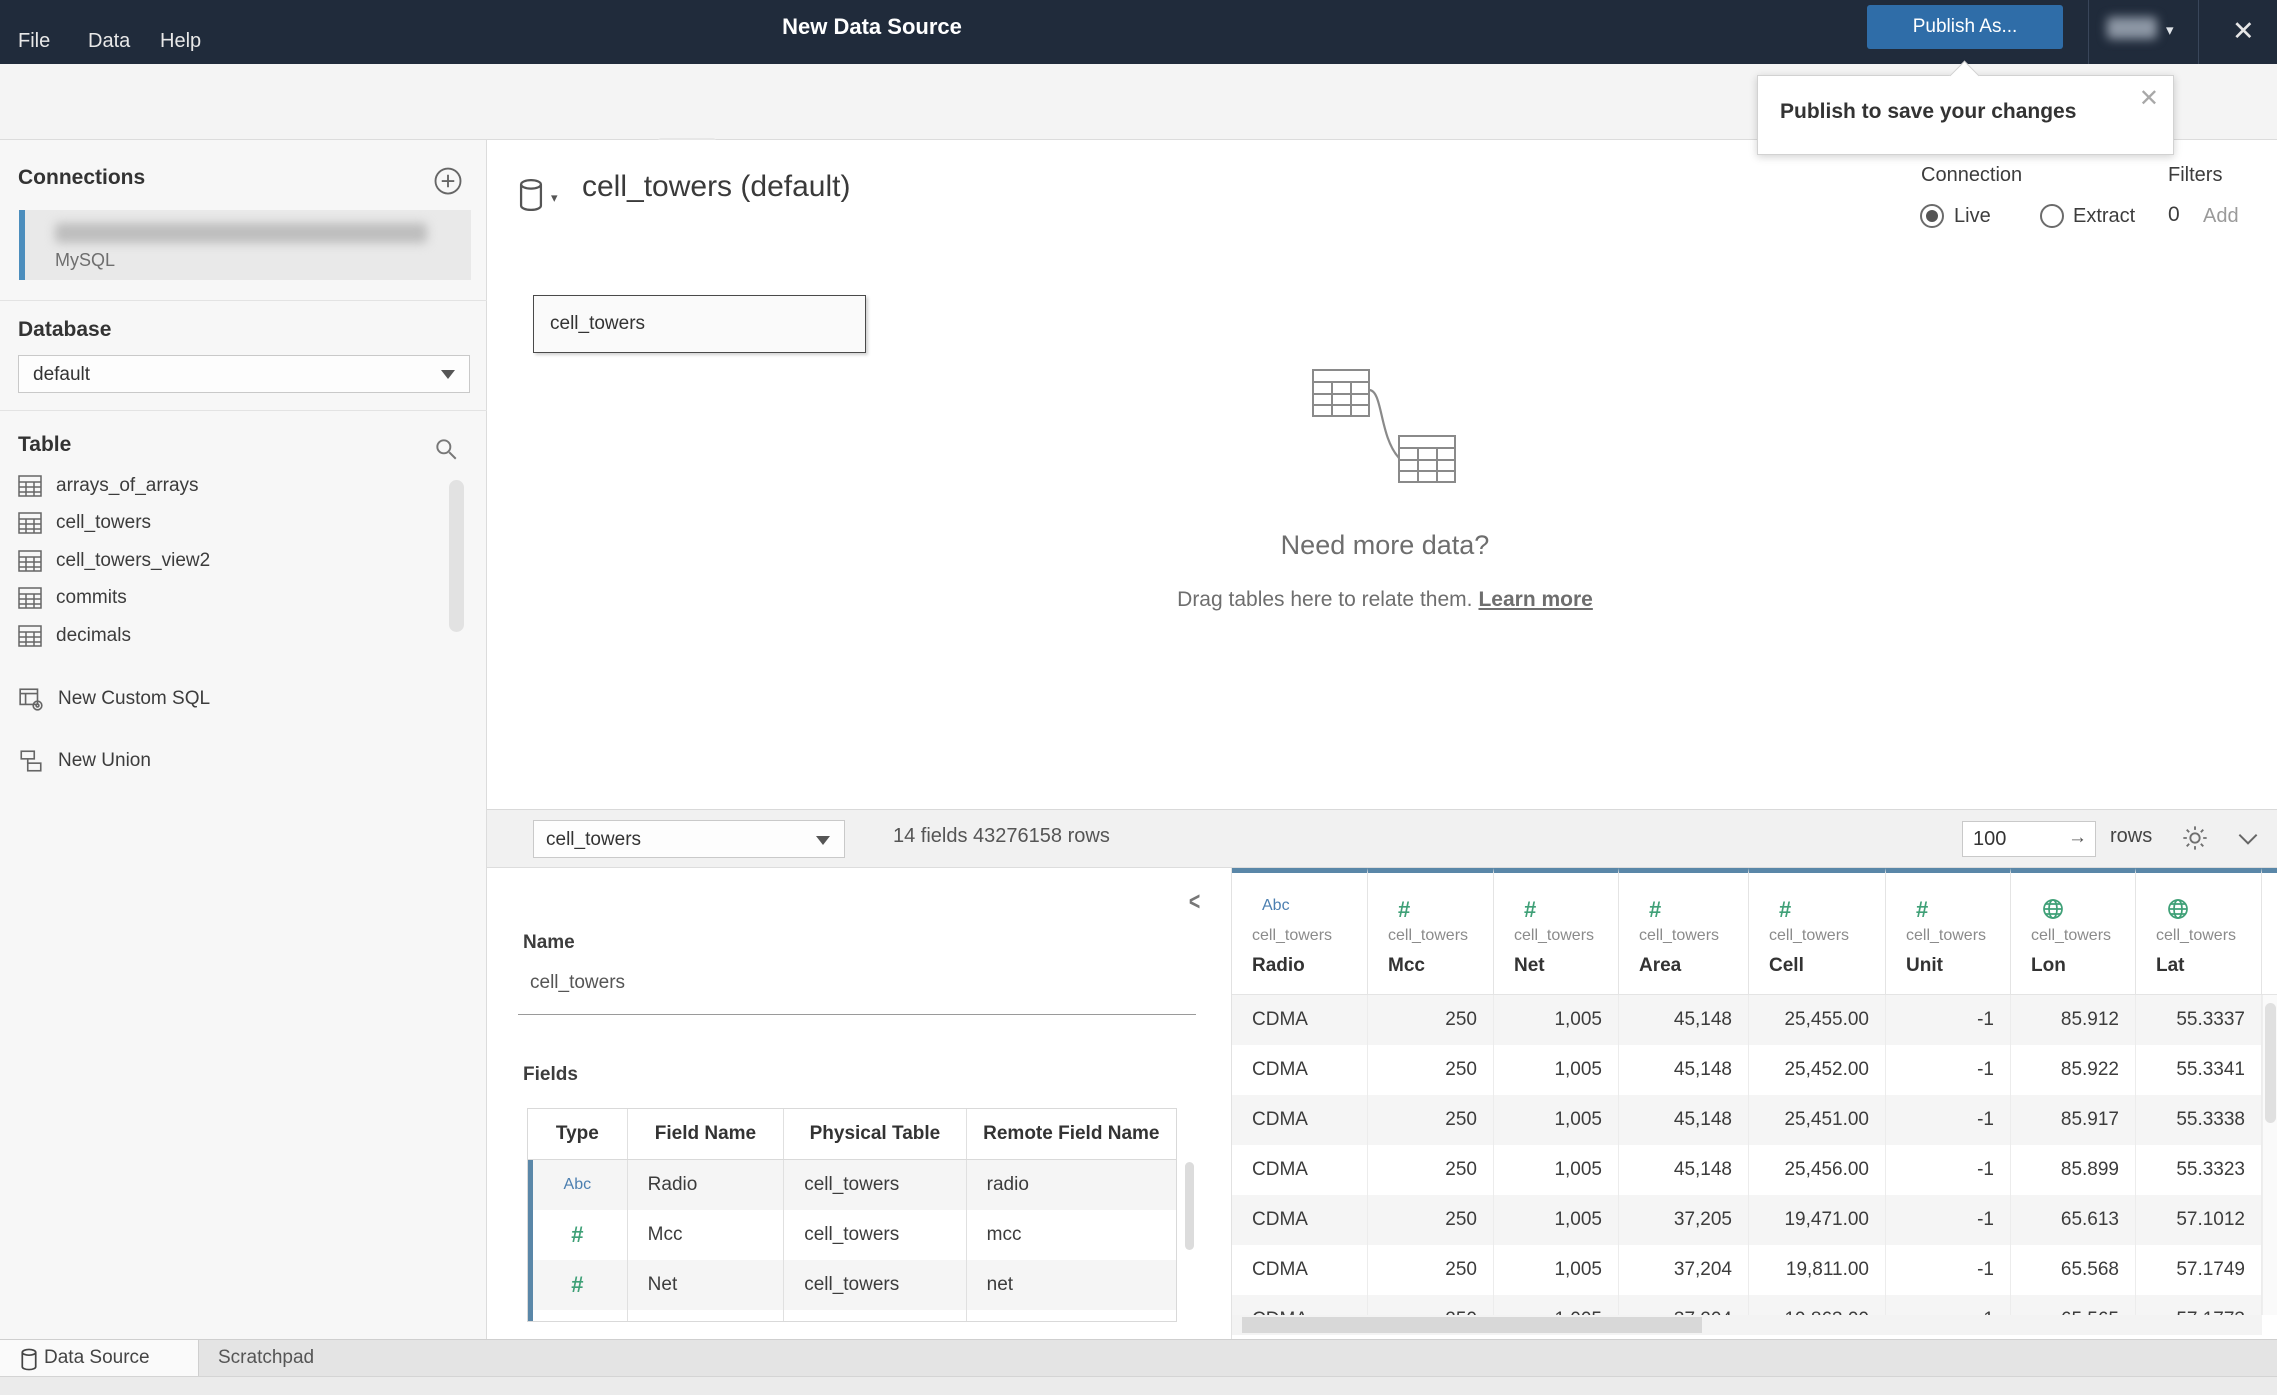  What do you see at coordinates (857, 1014) in the screenshot?
I see `name-underline` at bounding box center [857, 1014].